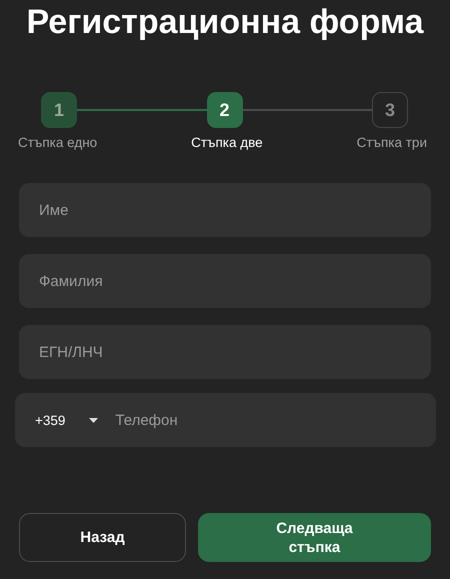 Image resolution: width=450 pixels, height=579 pixels. What do you see at coordinates (224, 110) in the screenshot?
I see `step-number: 2` at bounding box center [224, 110].